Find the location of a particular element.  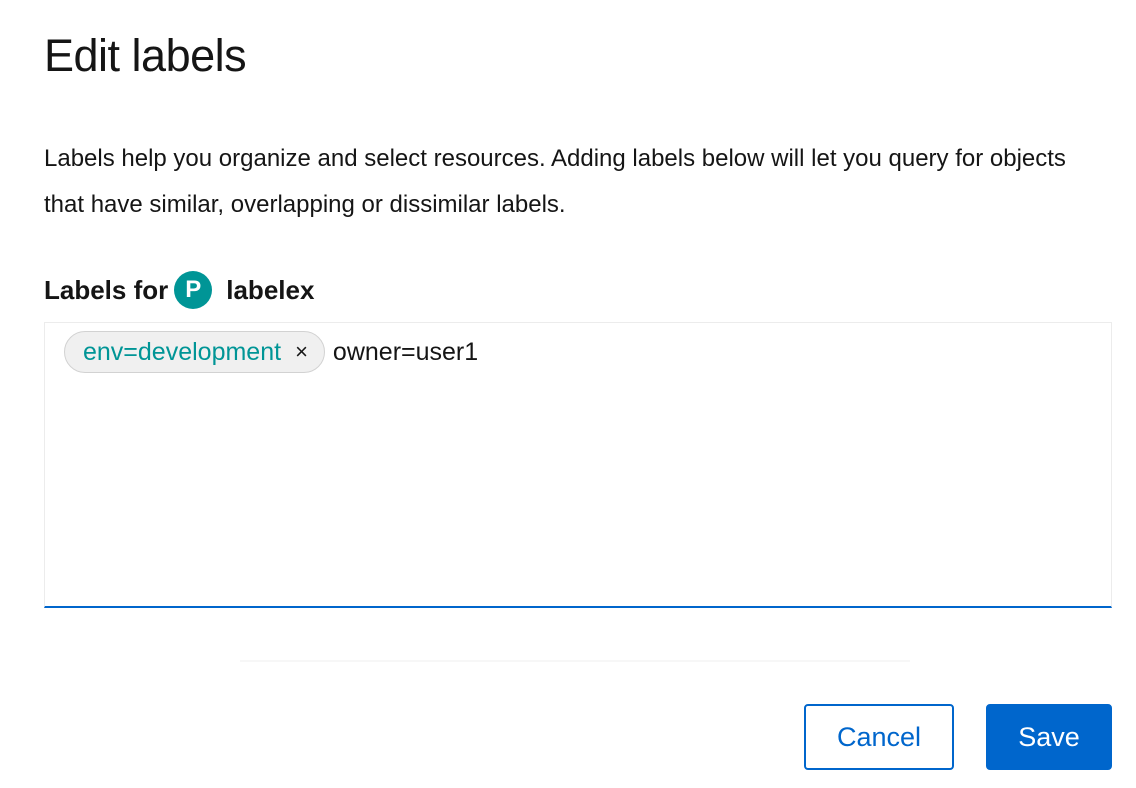

resource-name: labelex is located at coordinates (270, 289).